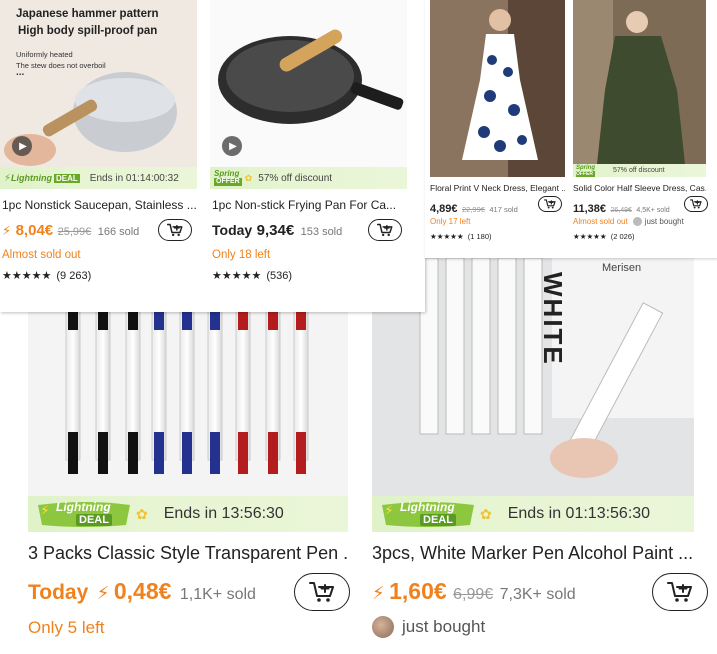  What do you see at coordinates (473, 209) in the screenshot?
I see `original-price: 22,99€` at bounding box center [473, 209].